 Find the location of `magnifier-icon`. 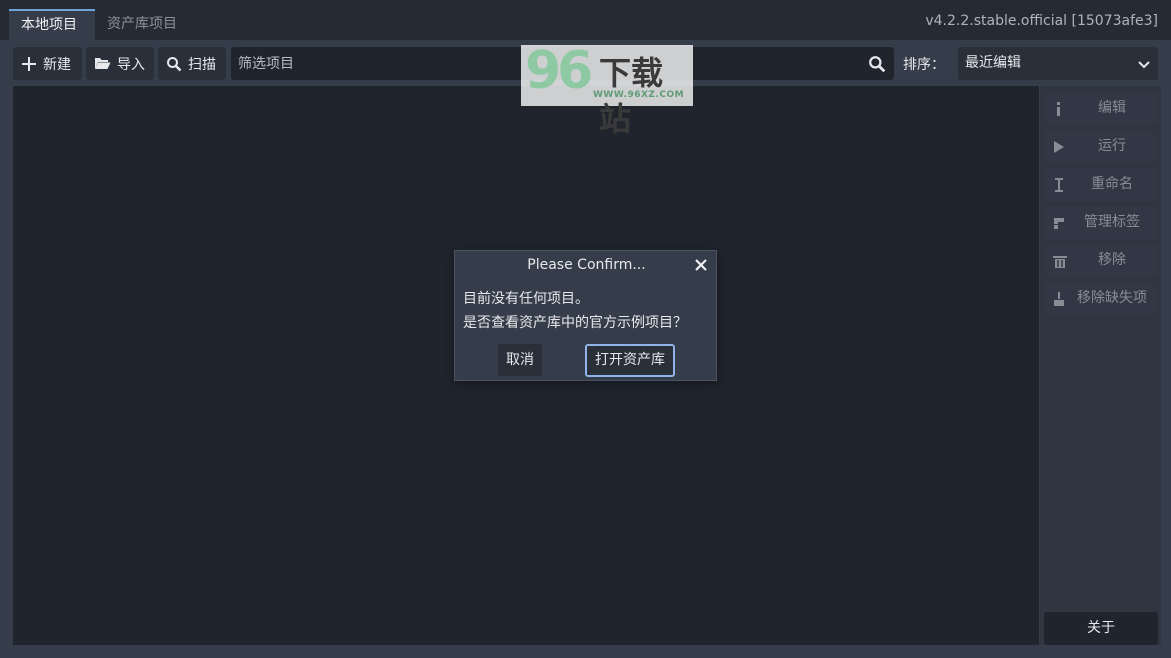

magnifier-icon is located at coordinates (174, 63).